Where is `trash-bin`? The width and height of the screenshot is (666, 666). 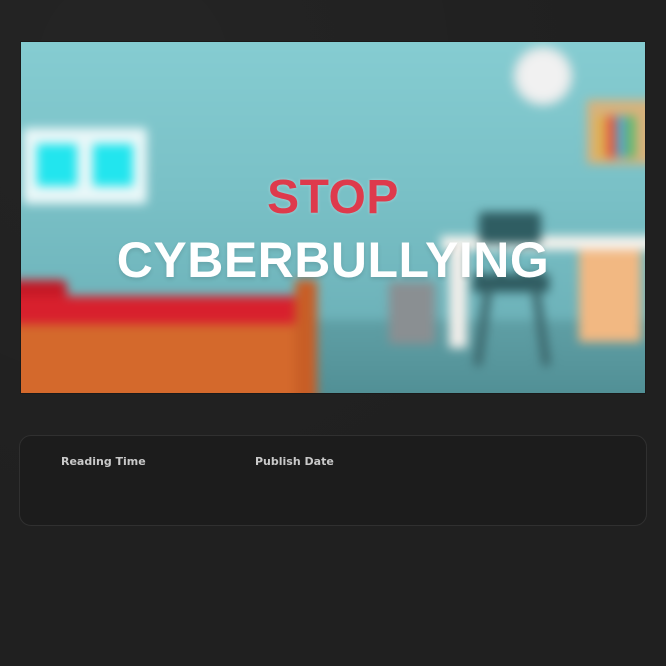
trash-bin is located at coordinates (412, 313).